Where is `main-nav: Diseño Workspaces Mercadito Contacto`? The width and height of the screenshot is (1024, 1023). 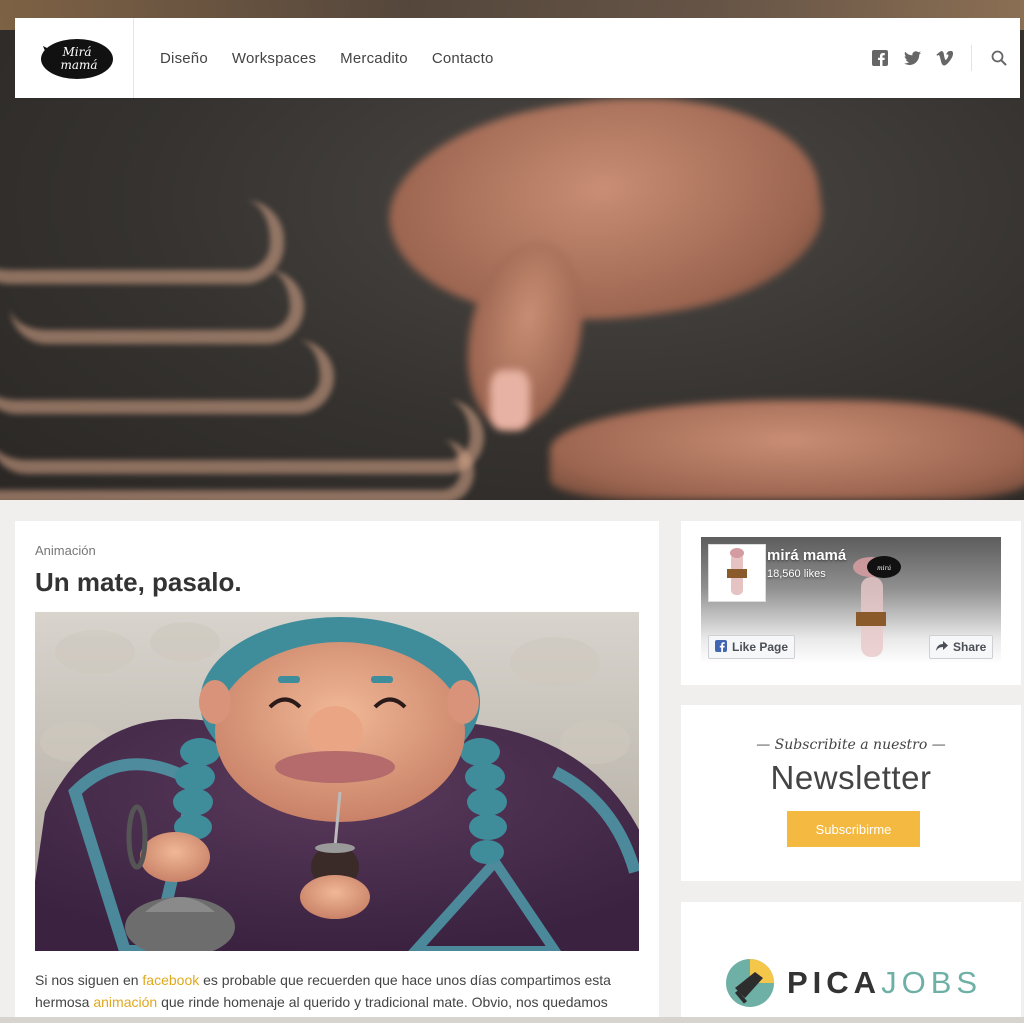
main-nav: Diseño Workspaces Mercadito Contacto is located at coordinates (338, 58).